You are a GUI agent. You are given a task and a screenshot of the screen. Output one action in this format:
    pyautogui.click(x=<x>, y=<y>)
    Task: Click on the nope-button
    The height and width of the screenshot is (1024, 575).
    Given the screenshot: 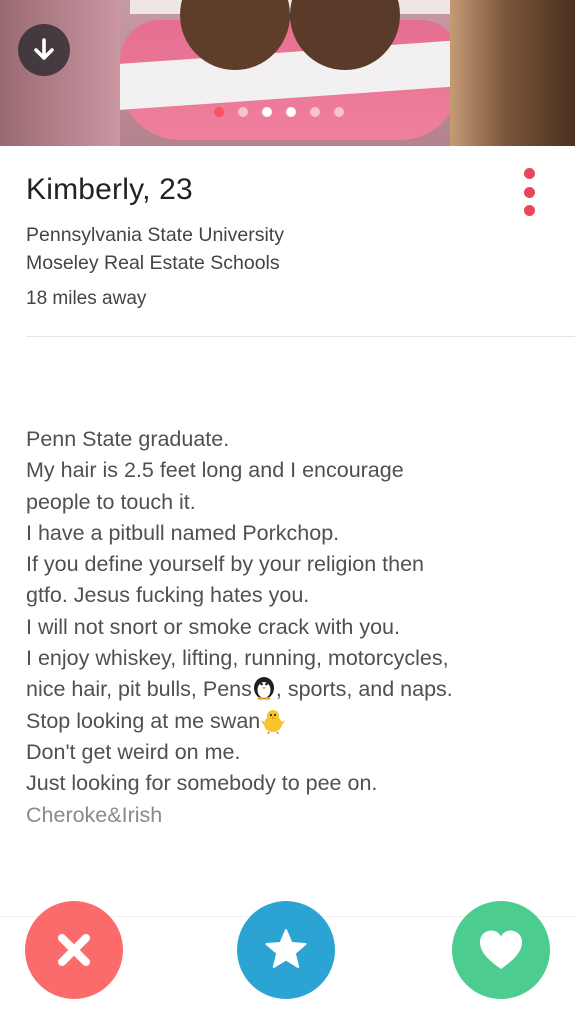 What is the action you would take?
    pyautogui.click(x=74, y=950)
    